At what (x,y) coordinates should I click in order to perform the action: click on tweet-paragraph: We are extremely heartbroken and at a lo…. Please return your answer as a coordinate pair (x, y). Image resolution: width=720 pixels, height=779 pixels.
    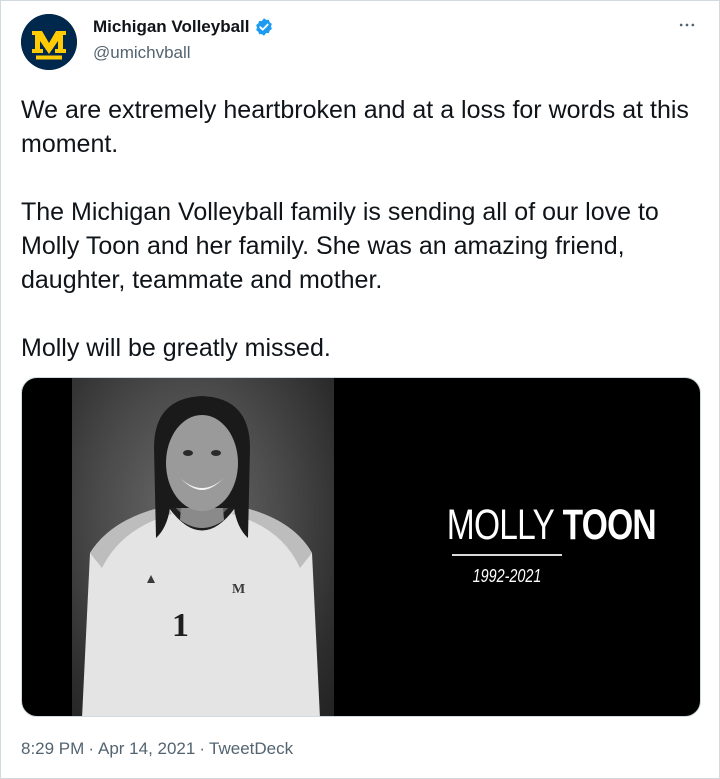
    Looking at the image, I should click on (355, 127).